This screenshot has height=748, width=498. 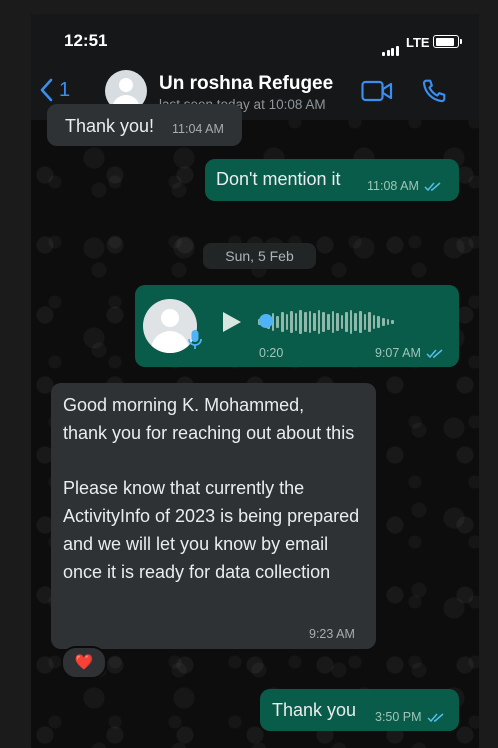 What do you see at coordinates (398, 353) in the screenshot?
I see `time-label: 9:07 AM` at bounding box center [398, 353].